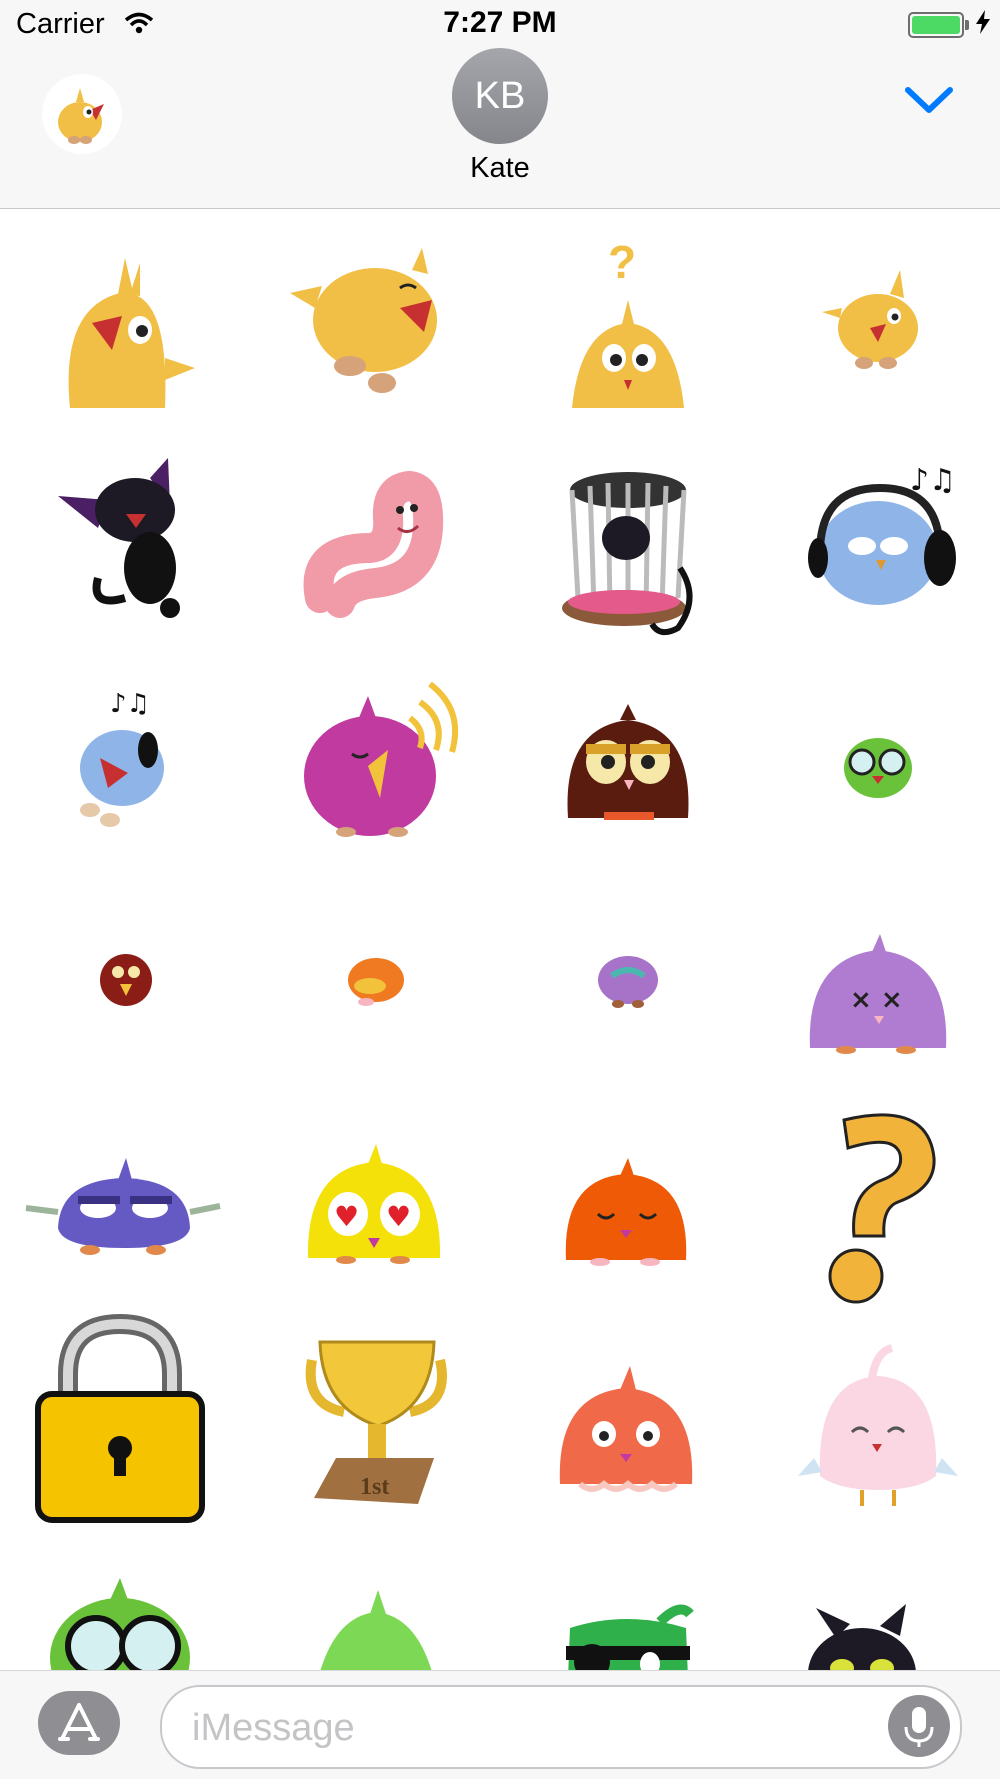 Image resolution: width=1000 pixels, height=1779 pixels. What do you see at coordinates (125, 758) in the screenshot?
I see `sticker-blue-bird-music: ♪♫` at bounding box center [125, 758].